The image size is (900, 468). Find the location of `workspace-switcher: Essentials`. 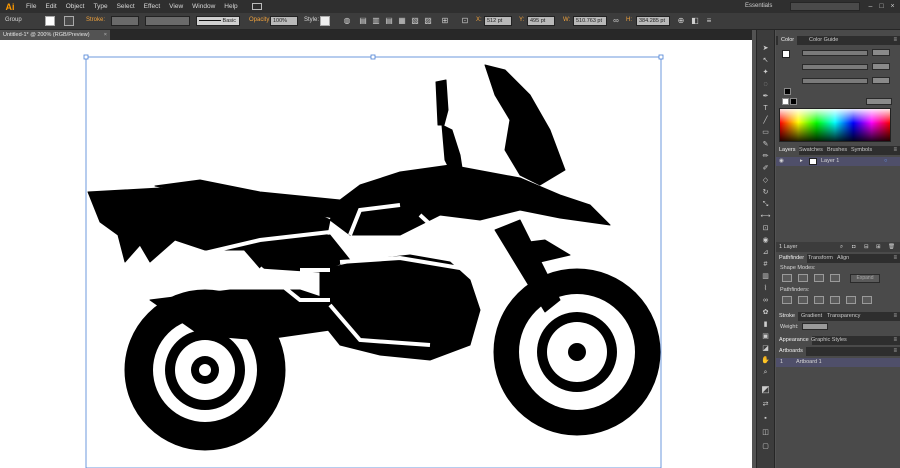

workspace-switcher: Essentials is located at coordinates (758, 6).